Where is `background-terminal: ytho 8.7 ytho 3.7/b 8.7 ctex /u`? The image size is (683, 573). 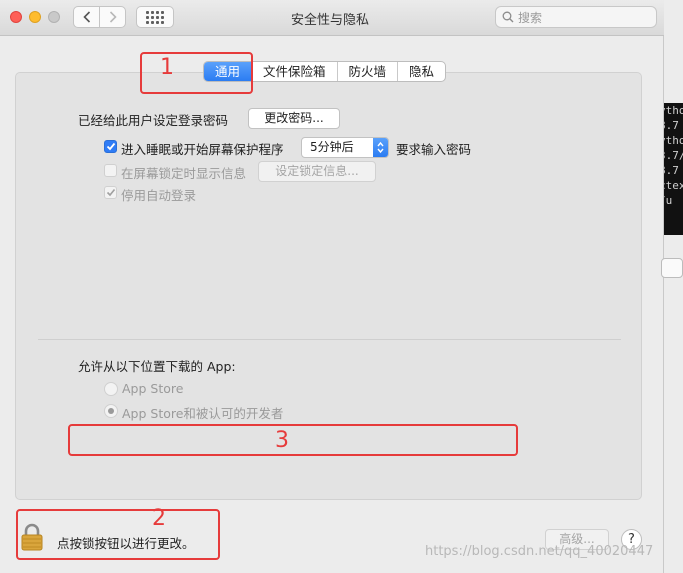
background-terminal: ytho 8.7 ytho 3.7/b 8.7 ctex /u is located at coordinates (673, 169).